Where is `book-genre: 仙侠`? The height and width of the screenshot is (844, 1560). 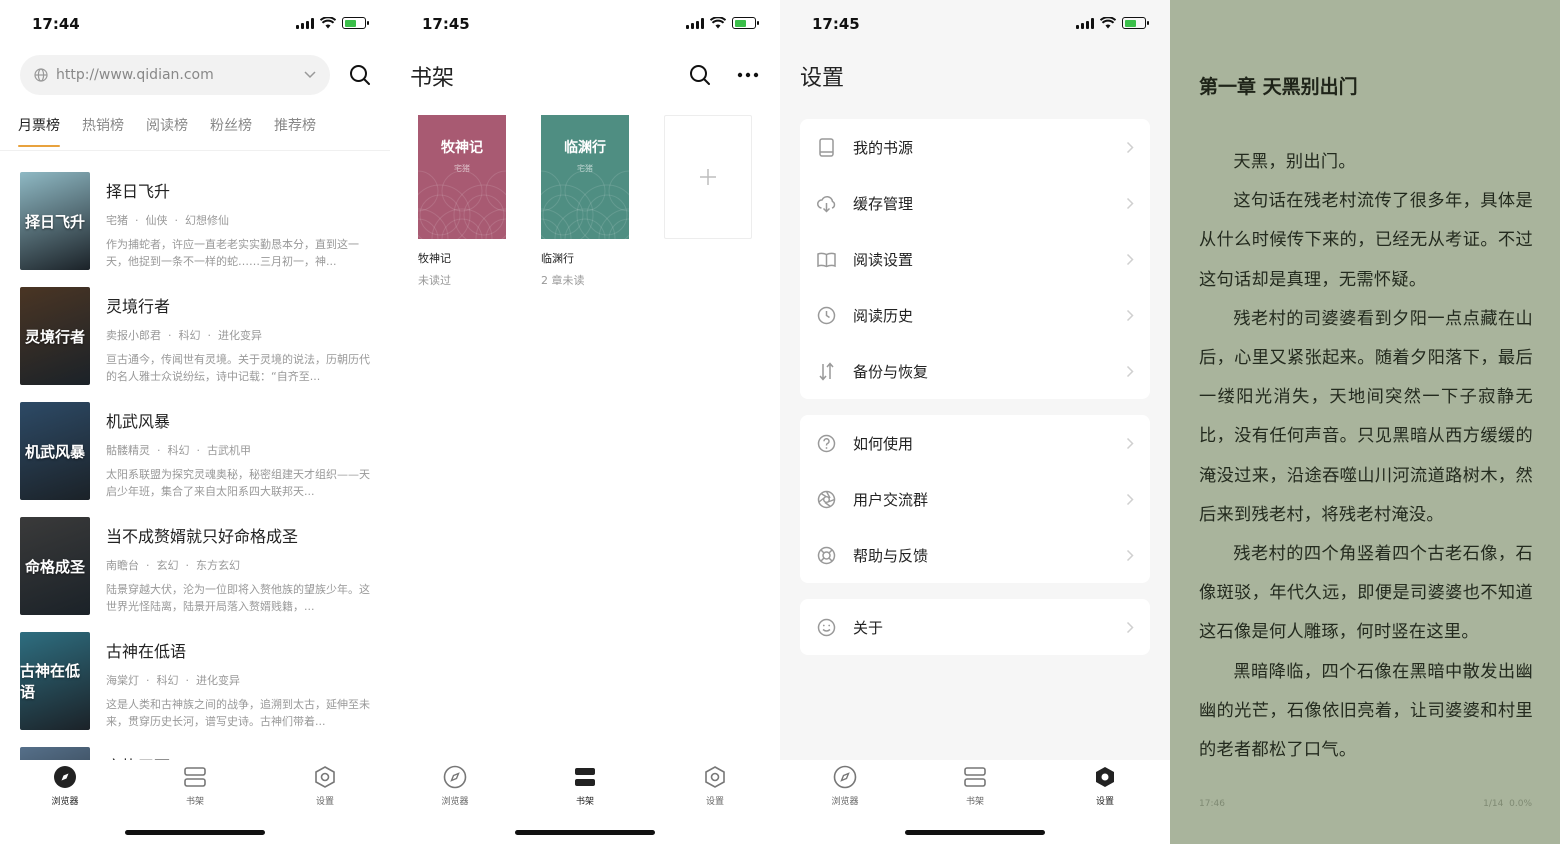
book-genre: 仙侠 is located at coordinates (156, 220).